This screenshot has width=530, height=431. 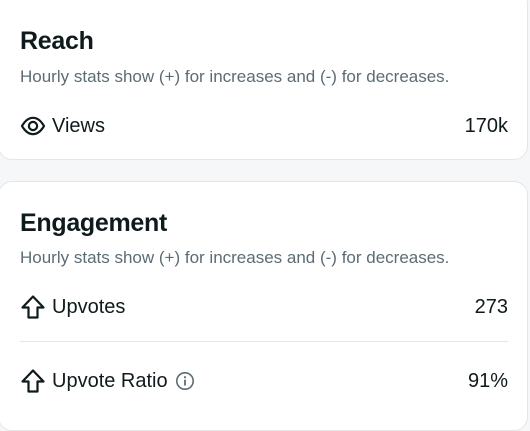 I want to click on upvotes-stat-row: Upvotes 273, so click(x=264, y=307).